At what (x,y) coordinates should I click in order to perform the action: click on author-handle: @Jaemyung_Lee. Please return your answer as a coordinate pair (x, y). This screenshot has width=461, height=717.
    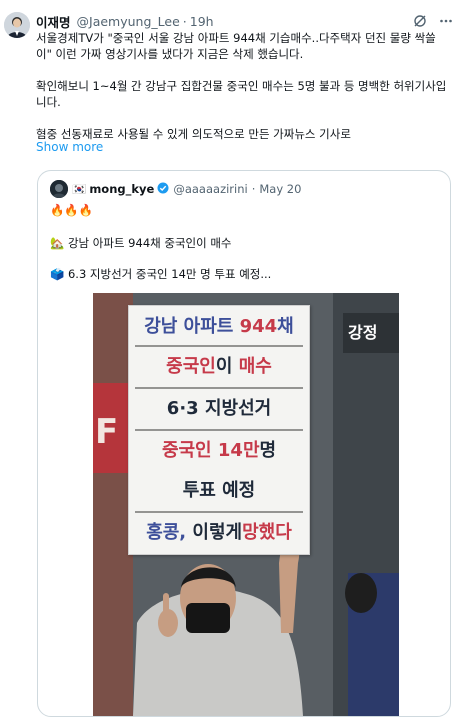
    Looking at the image, I should click on (128, 21).